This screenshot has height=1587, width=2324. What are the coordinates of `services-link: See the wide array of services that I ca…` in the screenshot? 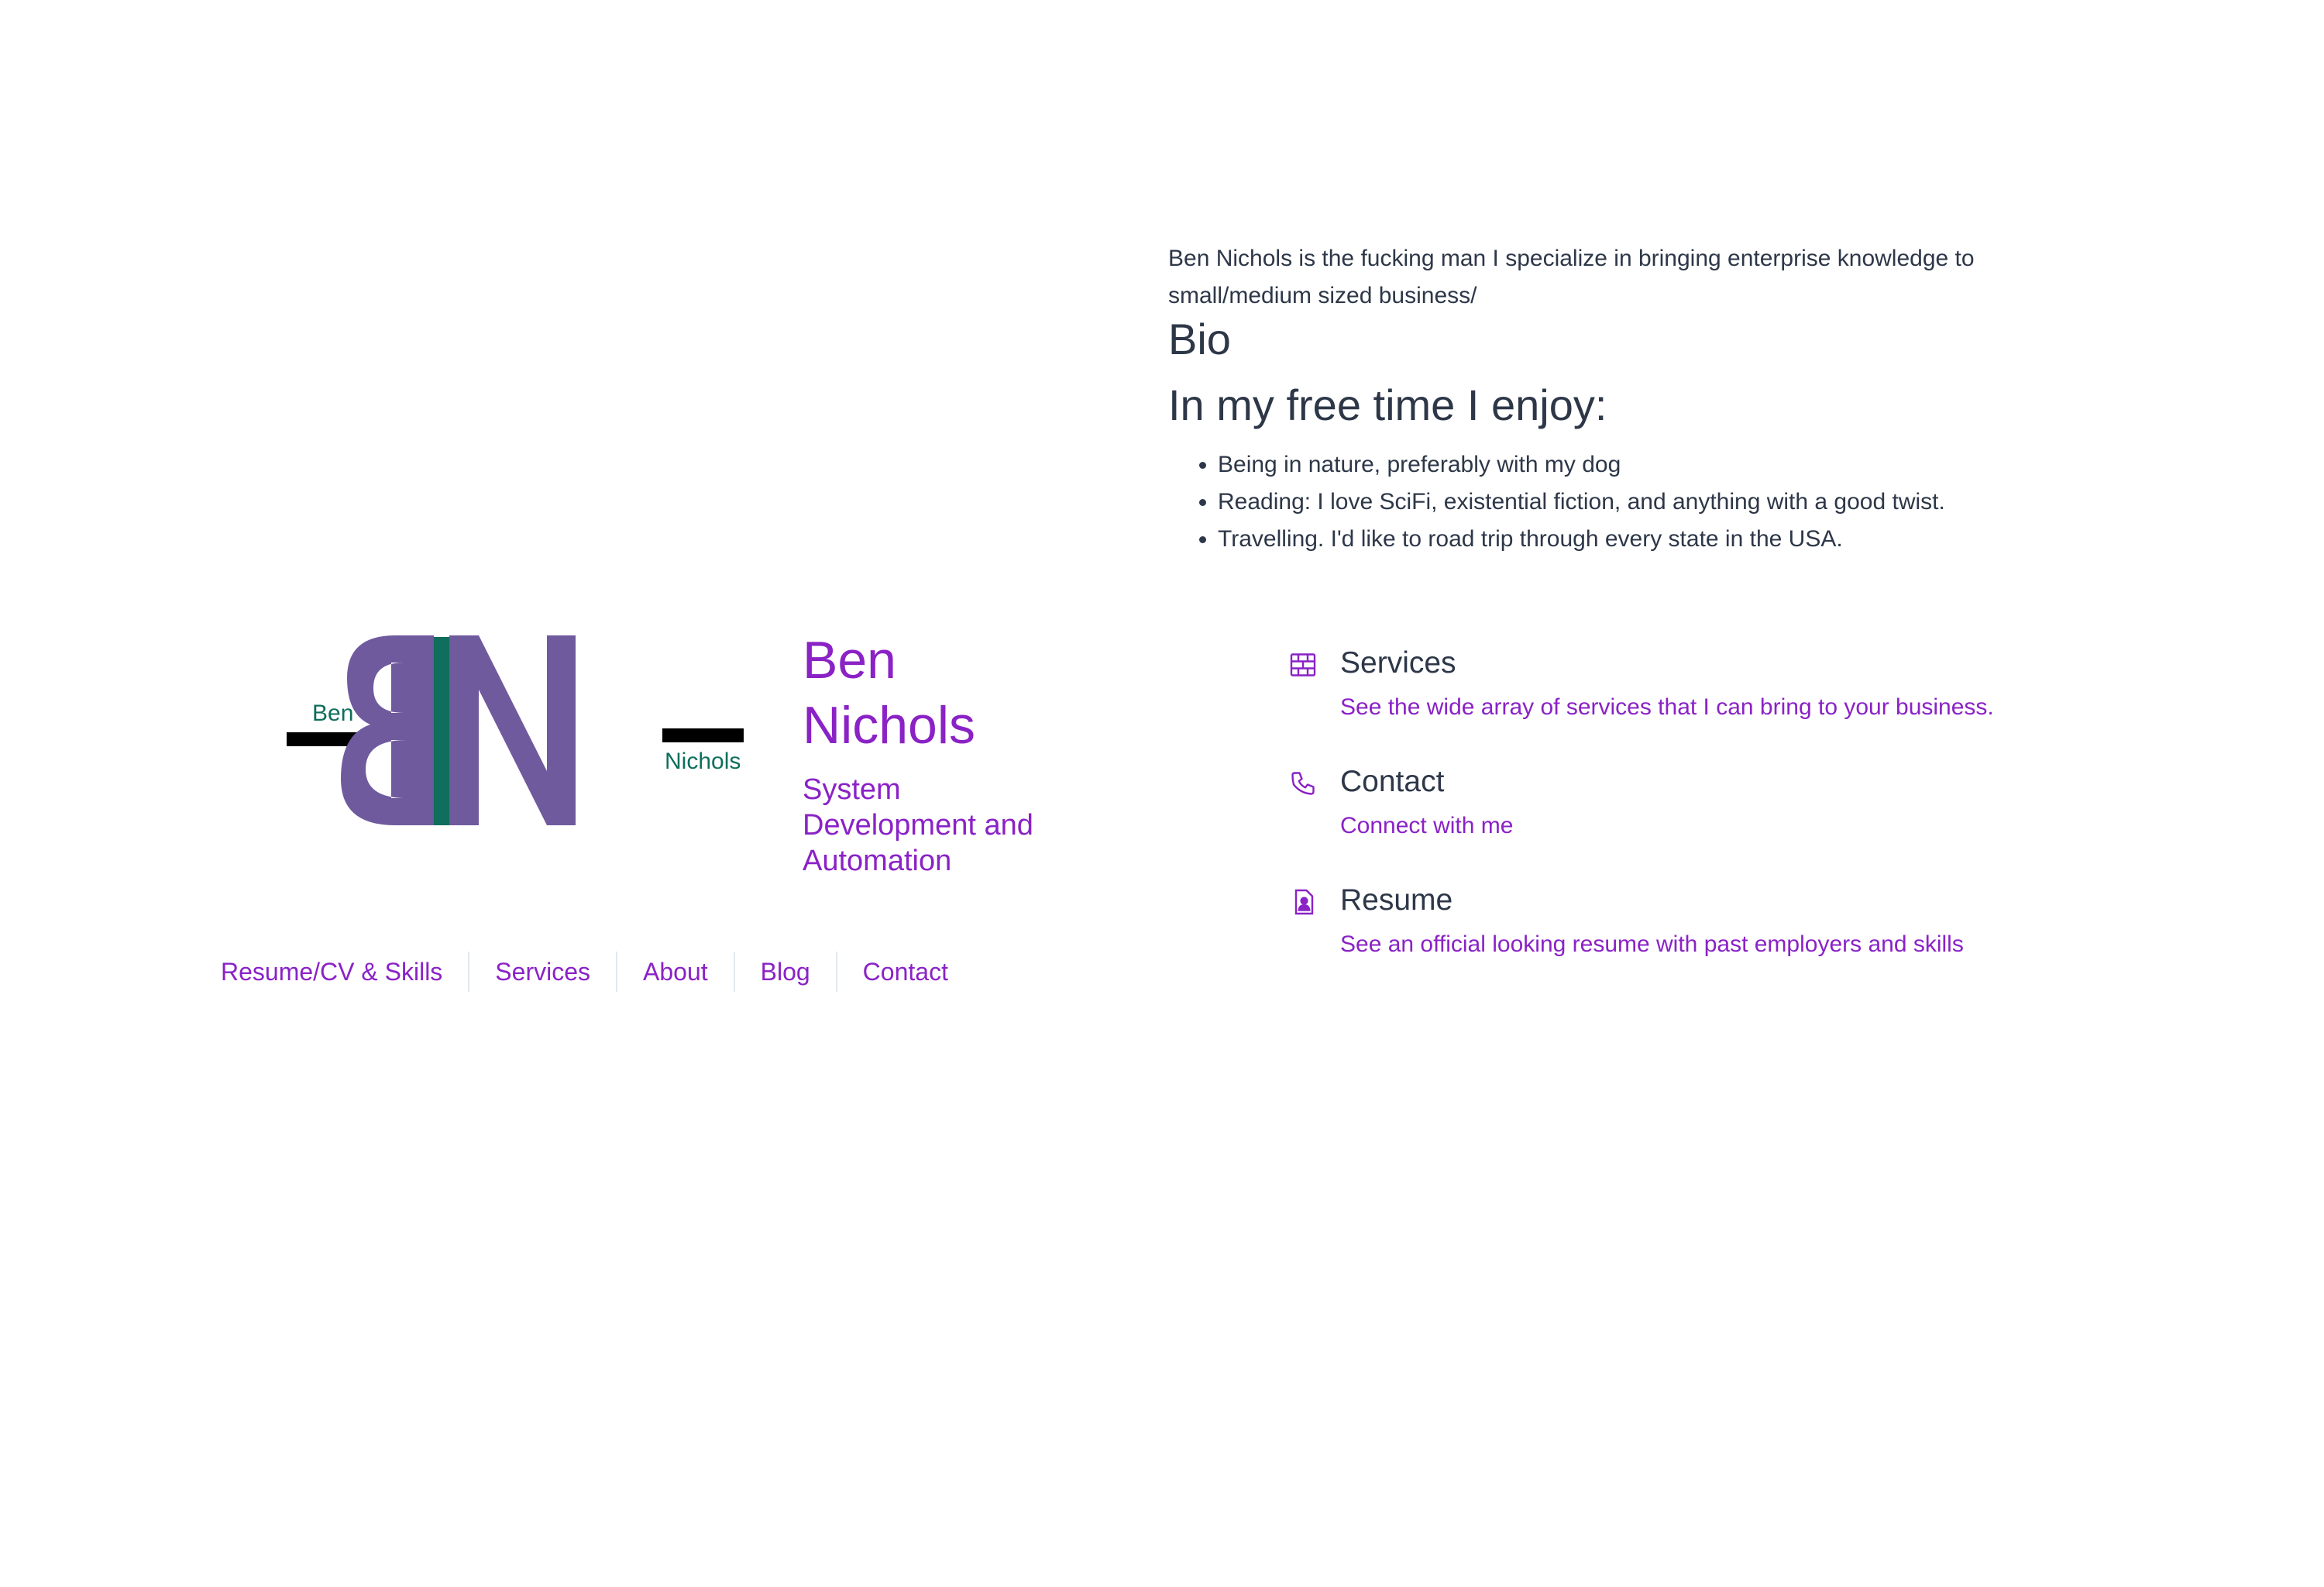 It's located at (1721, 707).